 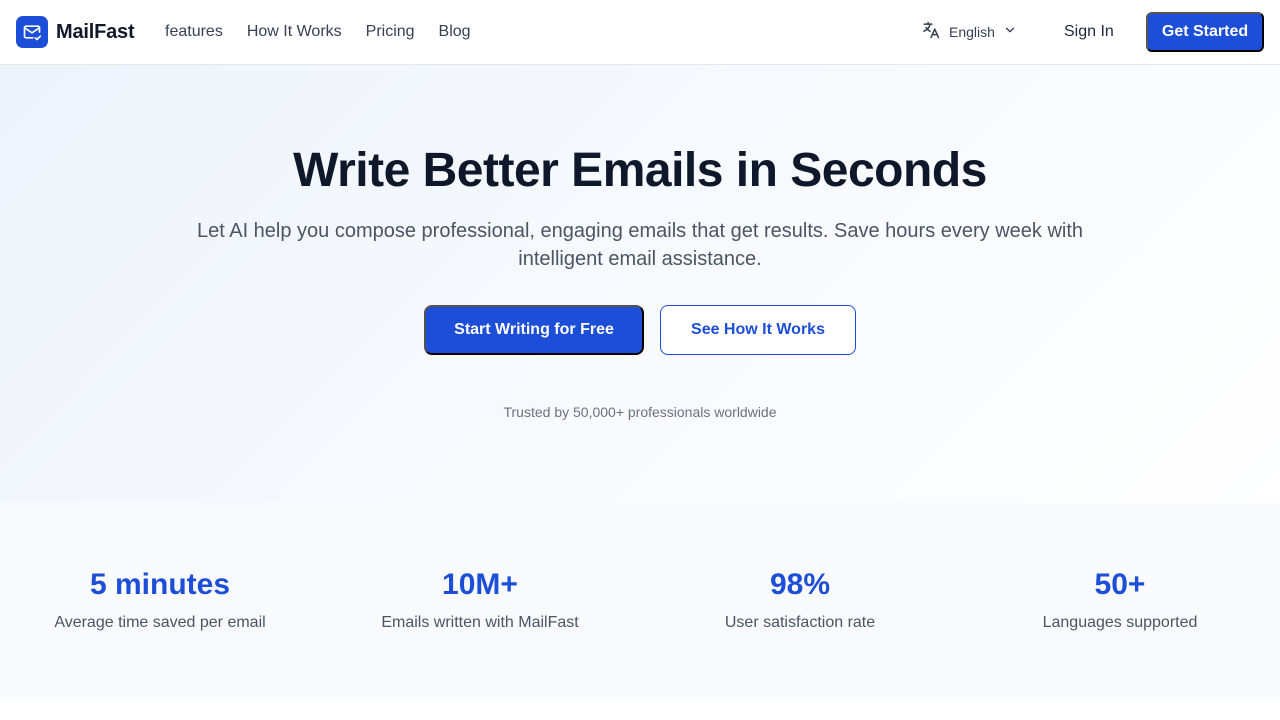 What do you see at coordinates (294, 32) in the screenshot?
I see `nav-link-how-it-works: How It Works` at bounding box center [294, 32].